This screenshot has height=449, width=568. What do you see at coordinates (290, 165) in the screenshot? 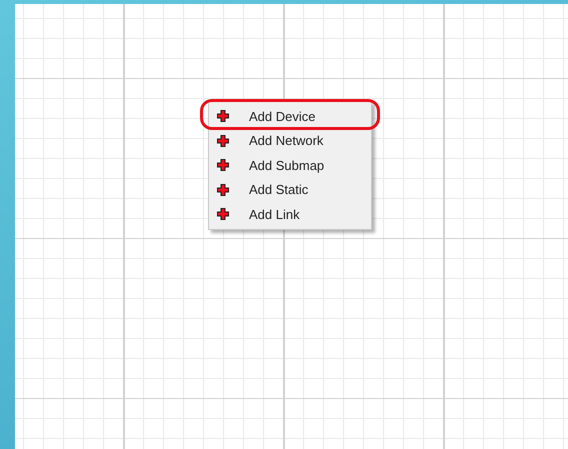
I see `menu-item: Add Submap` at bounding box center [290, 165].